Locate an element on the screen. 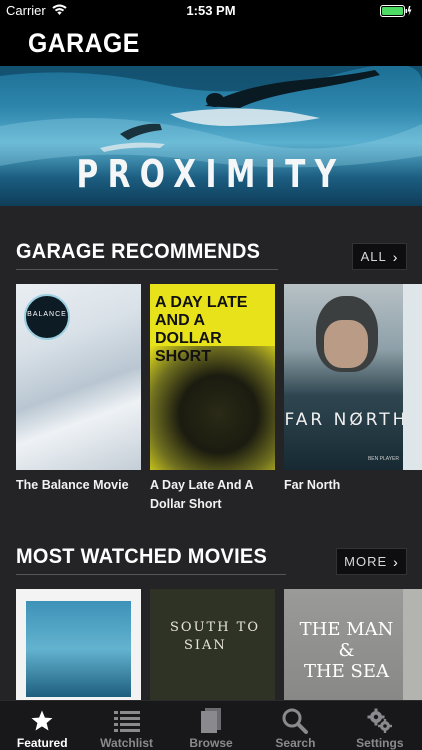  balance-logo: BALANCE is located at coordinates (47, 317).